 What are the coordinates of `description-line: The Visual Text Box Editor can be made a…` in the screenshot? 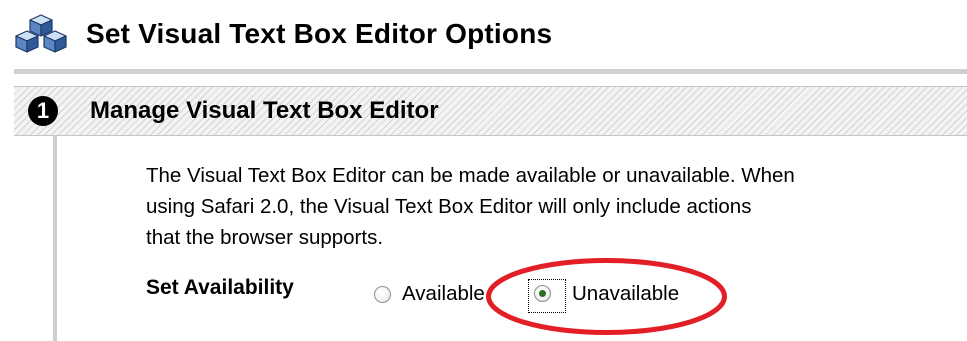 It's located at (470, 175).